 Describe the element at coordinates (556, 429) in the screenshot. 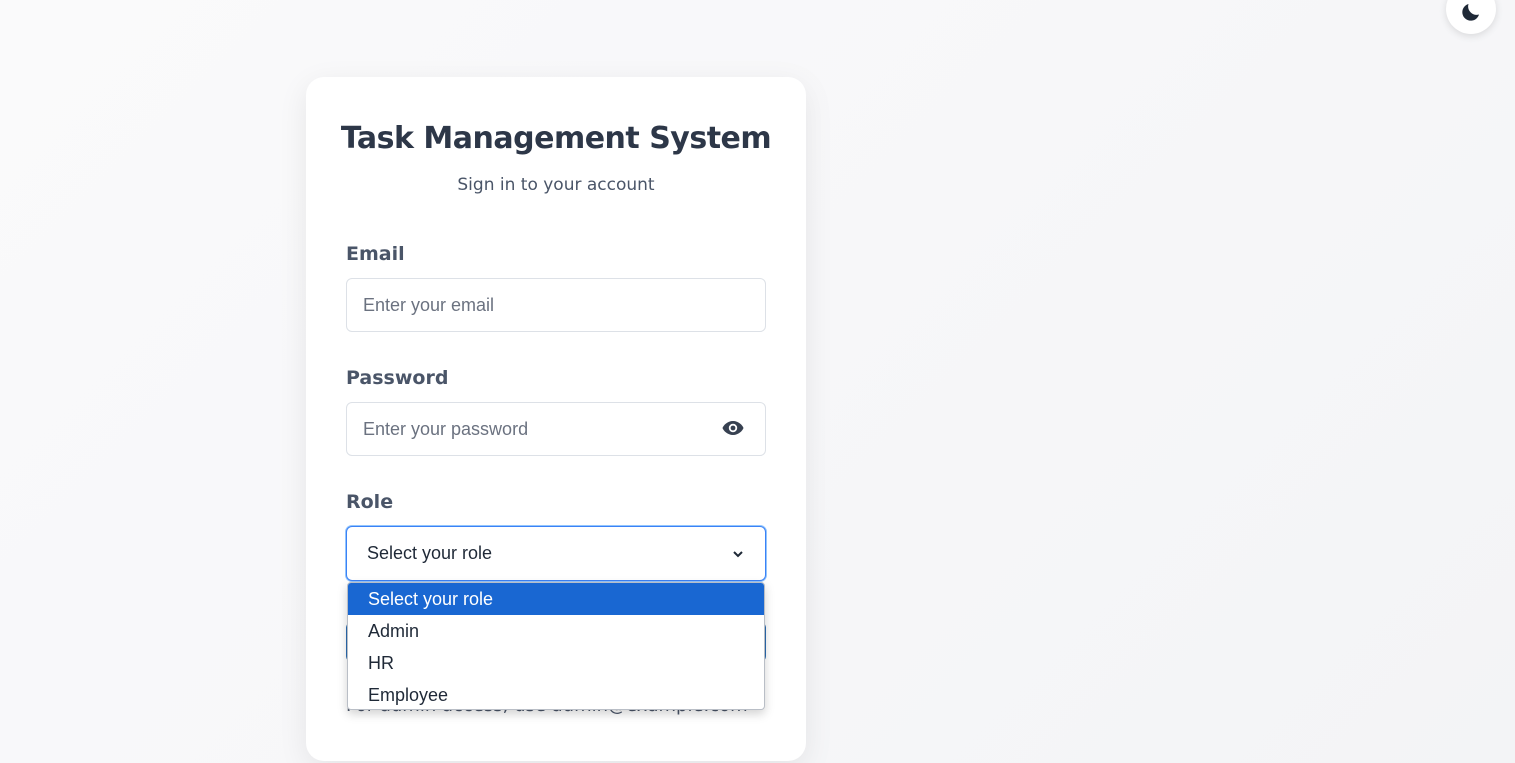

I see `password-input` at that location.